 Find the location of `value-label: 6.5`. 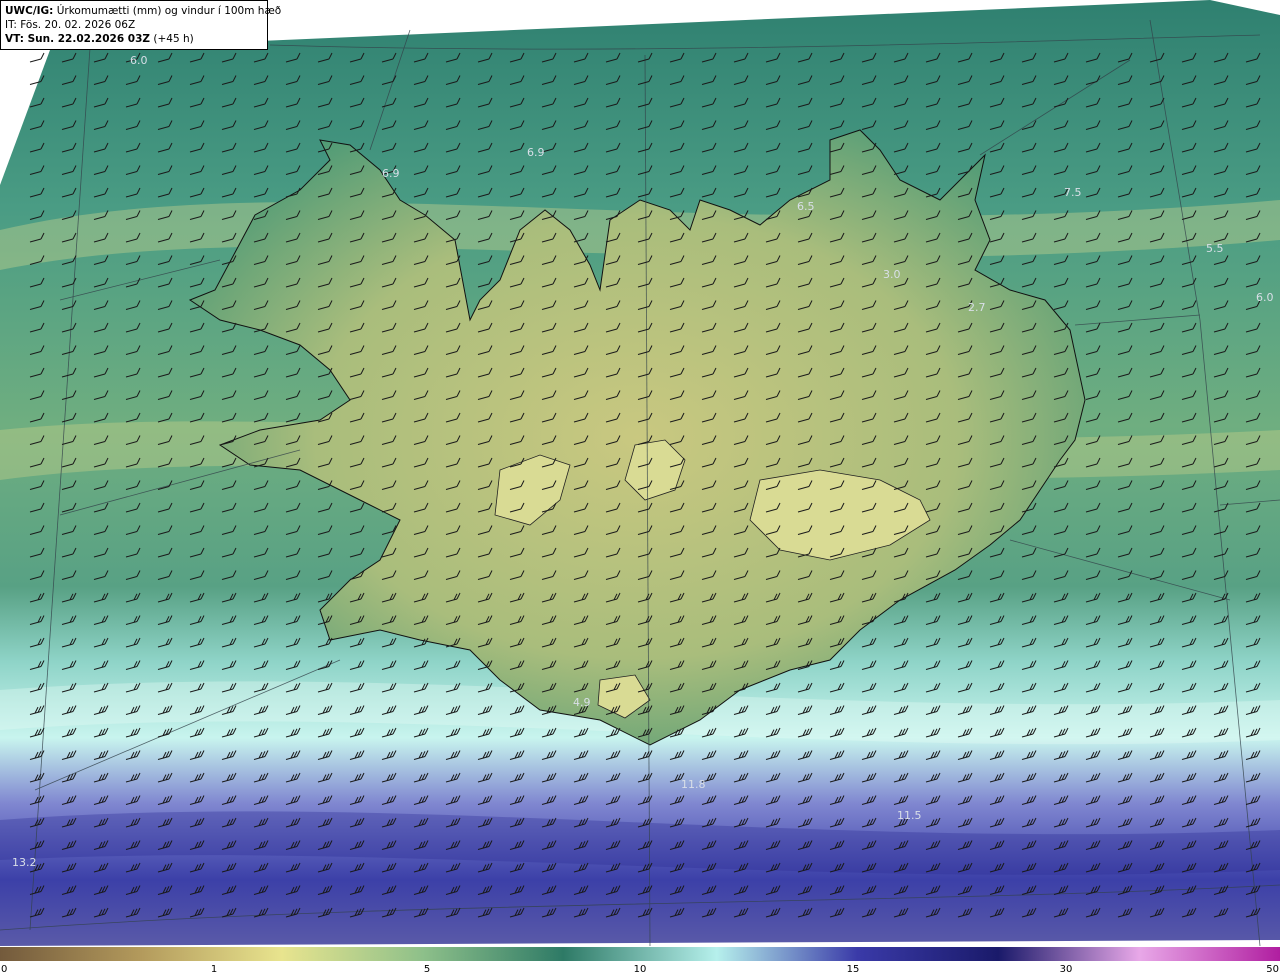

value-label: 6.5 is located at coordinates (806, 206).